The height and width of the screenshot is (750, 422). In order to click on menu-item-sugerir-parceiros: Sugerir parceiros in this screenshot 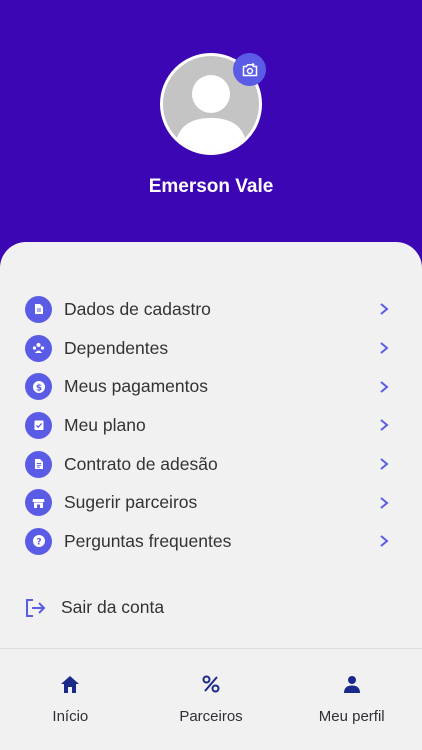, I will do `click(211, 502)`.